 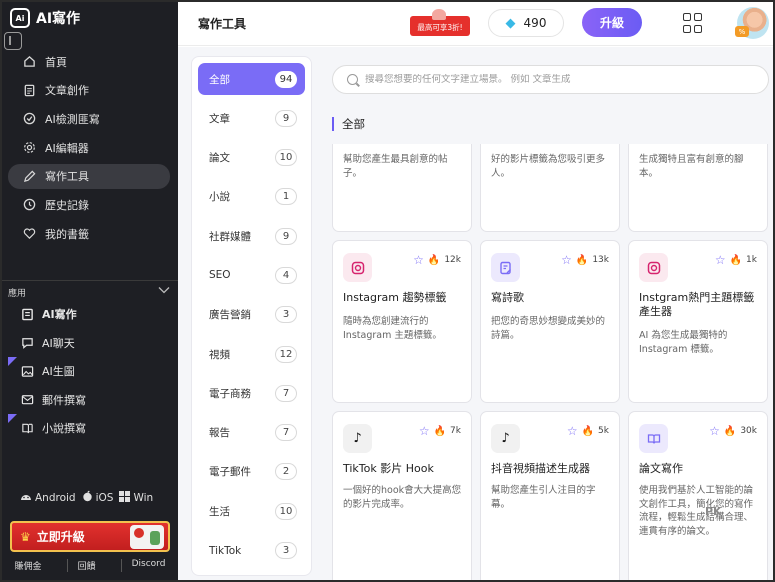 I want to click on app-item-ai-chat: AI聊天, so click(x=92, y=343).